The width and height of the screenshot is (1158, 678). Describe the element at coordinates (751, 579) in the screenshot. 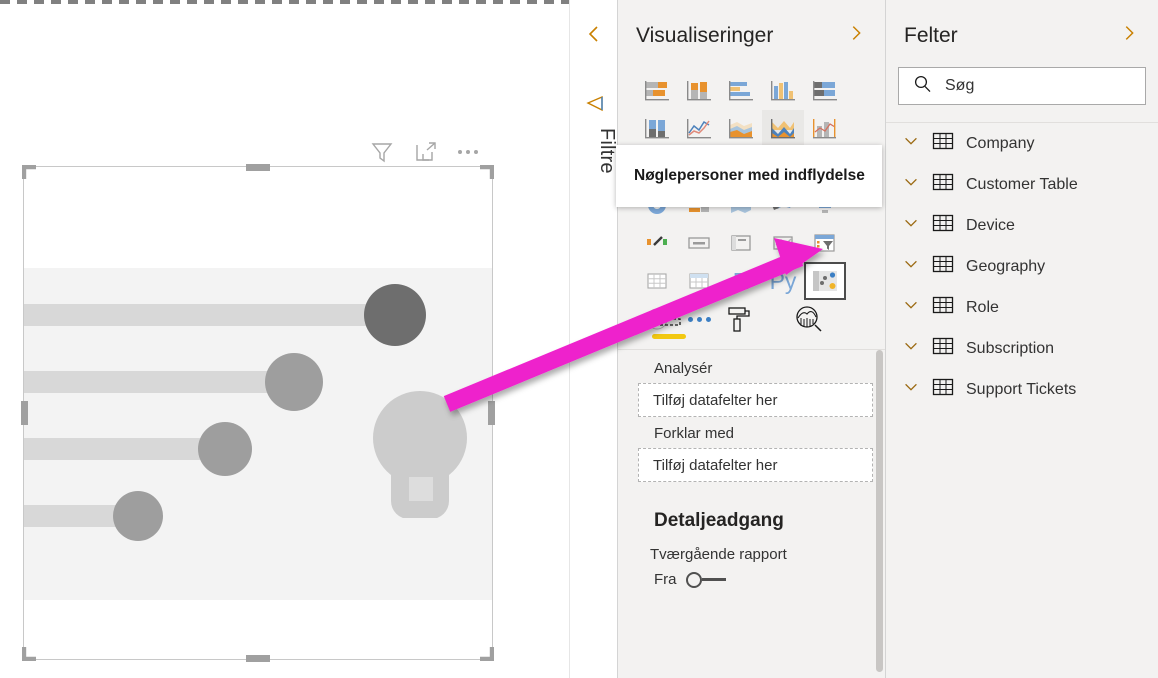

I see `cross-report-toggle-row: Fra` at that location.